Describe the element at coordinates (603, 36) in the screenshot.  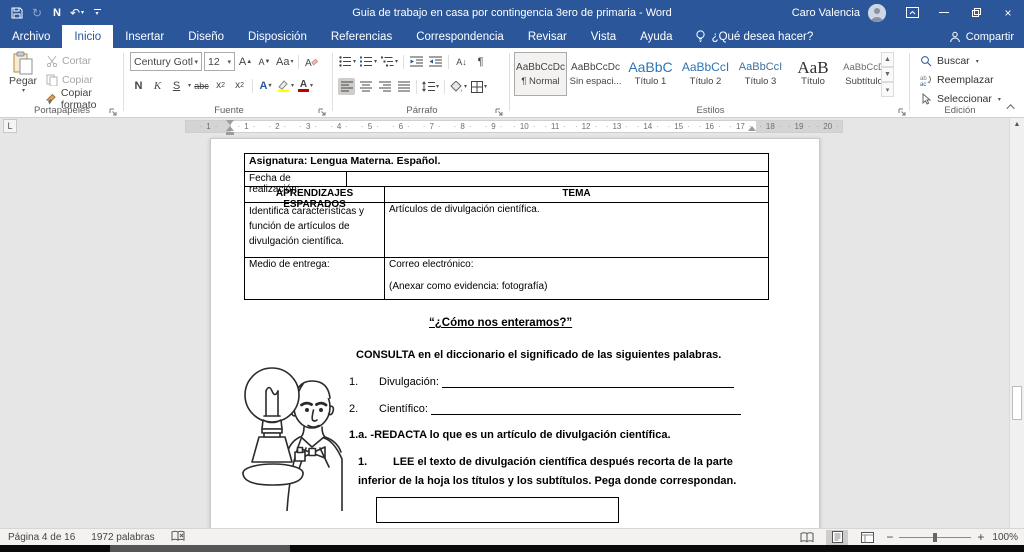
I see `tab-vista: Vista` at that location.